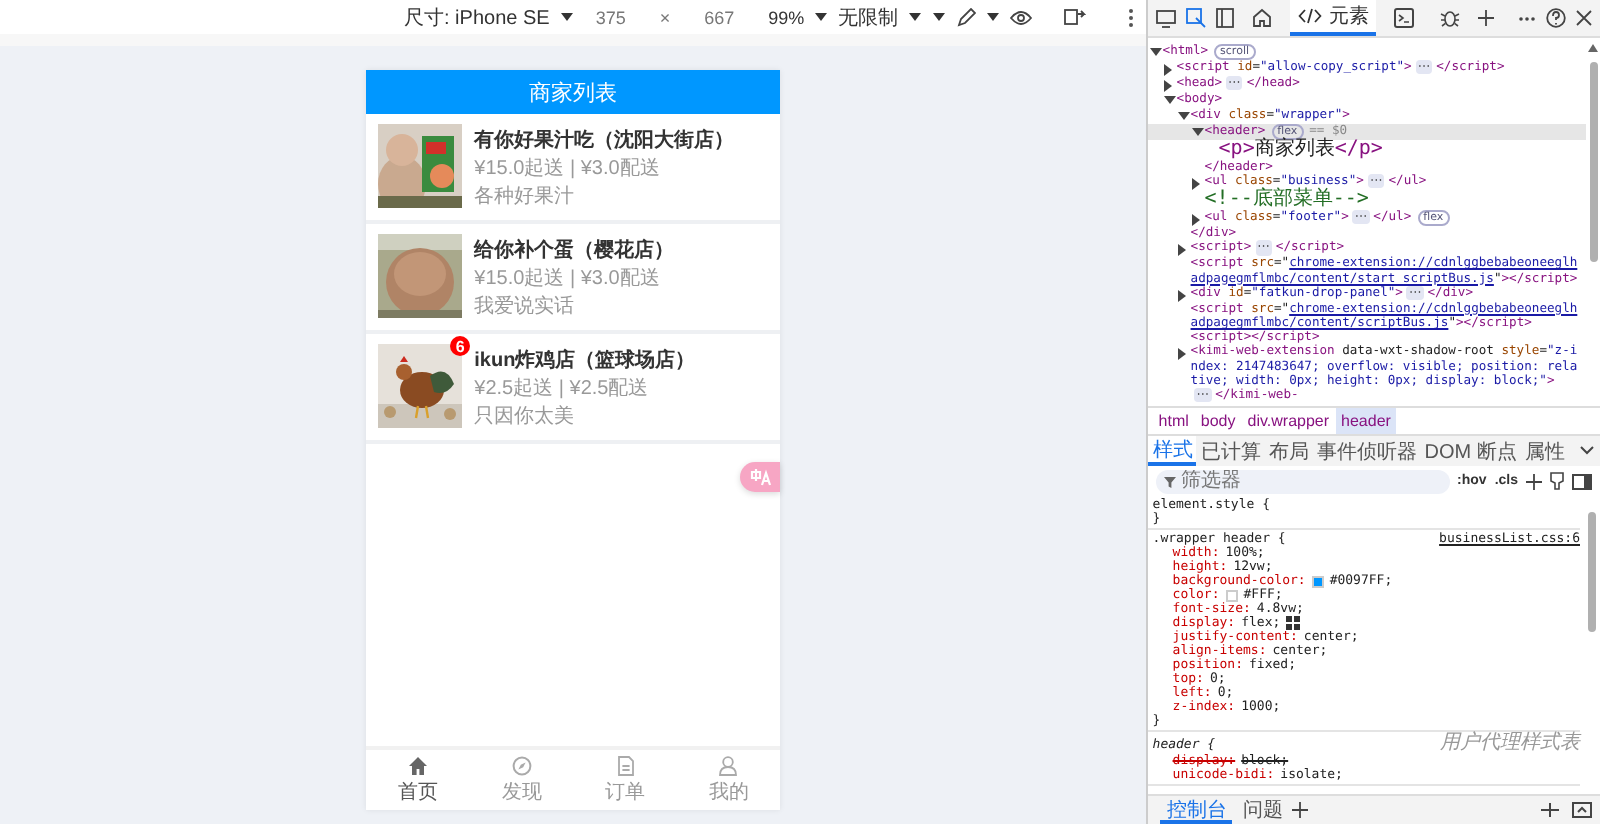  I want to click on breadcrumb: body, so click(1218, 421).